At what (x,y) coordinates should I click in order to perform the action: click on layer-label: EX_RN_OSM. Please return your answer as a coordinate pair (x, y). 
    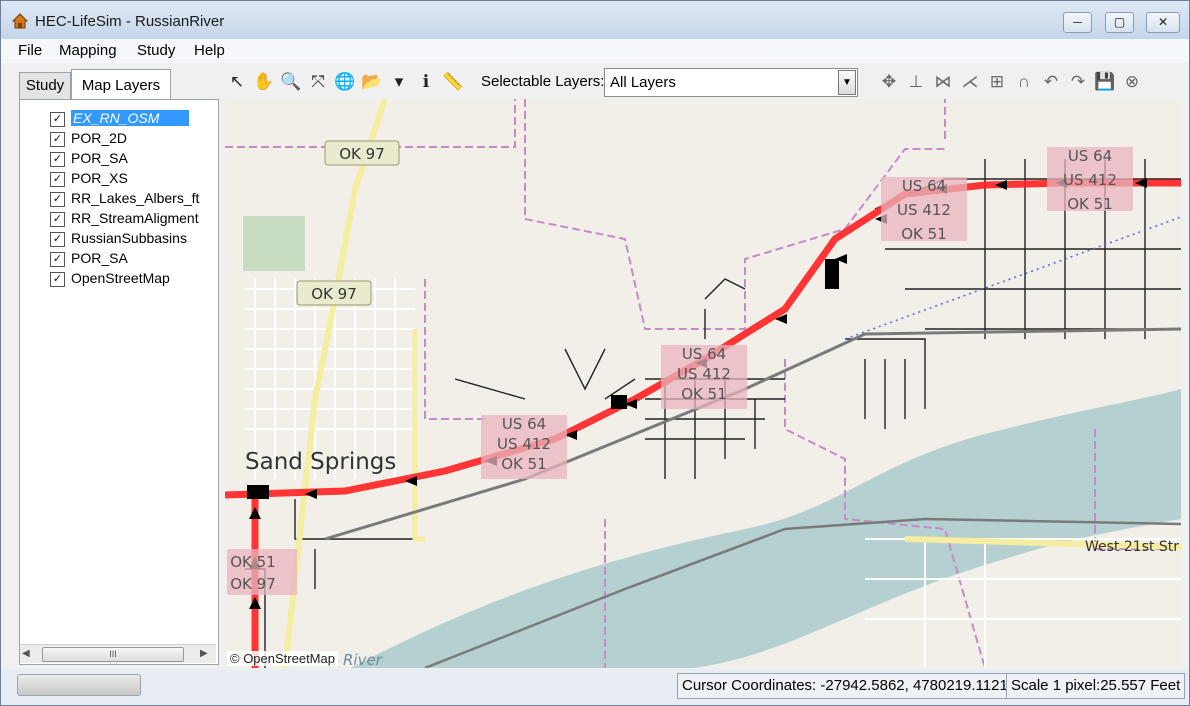
    Looking at the image, I should click on (130, 118).